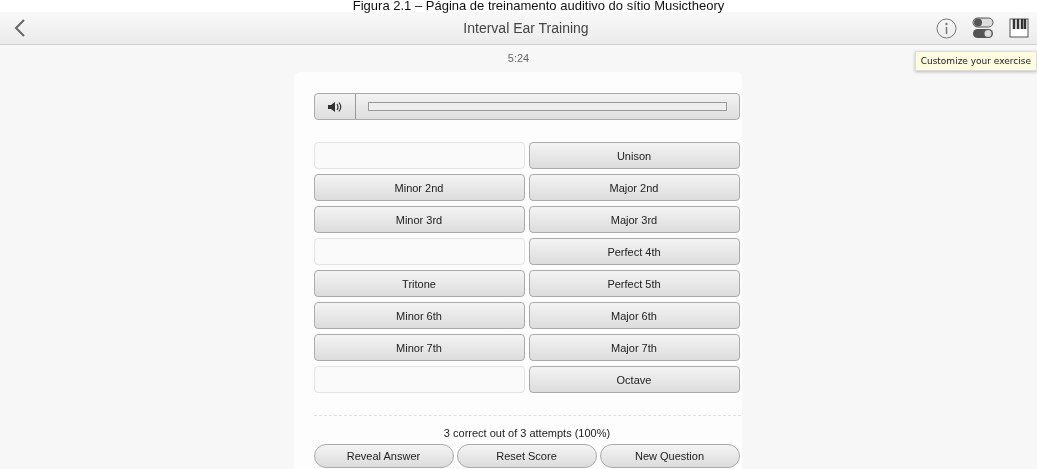 This screenshot has width=1037, height=469. What do you see at coordinates (538, 6) in the screenshot?
I see `figure-caption: Figura 2.1 – Página de treinamento auditivo do sítio Musictheory` at bounding box center [538, 6].